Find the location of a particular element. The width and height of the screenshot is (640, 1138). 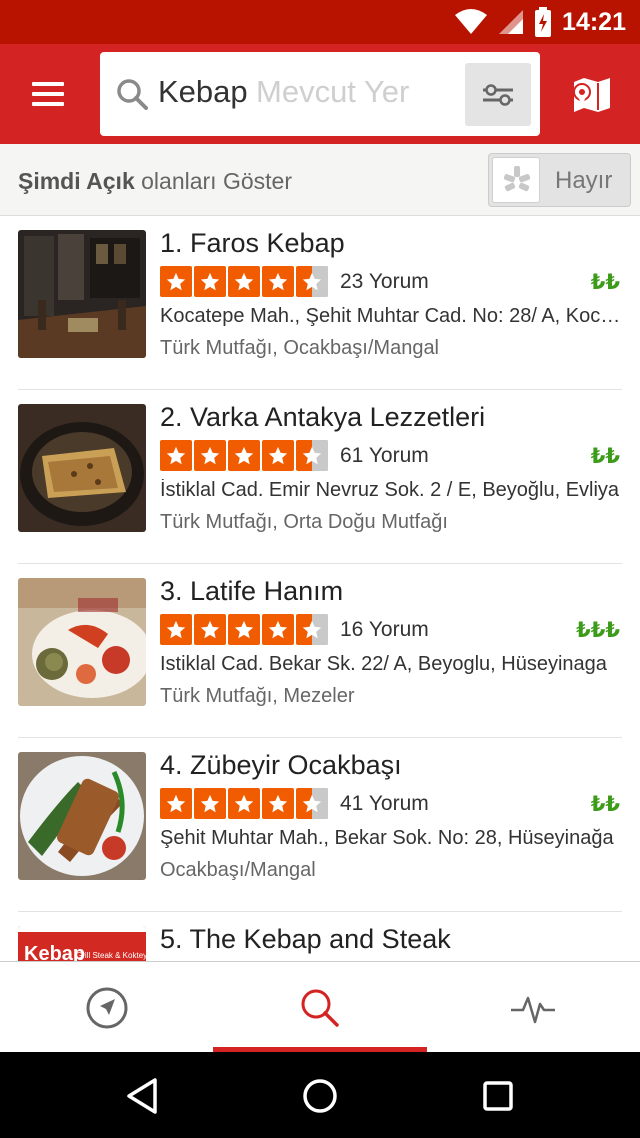

restaurant-categories: Türk Mutfağı, Orta Doğu Mutfağı is located at coordinates (304, 522).